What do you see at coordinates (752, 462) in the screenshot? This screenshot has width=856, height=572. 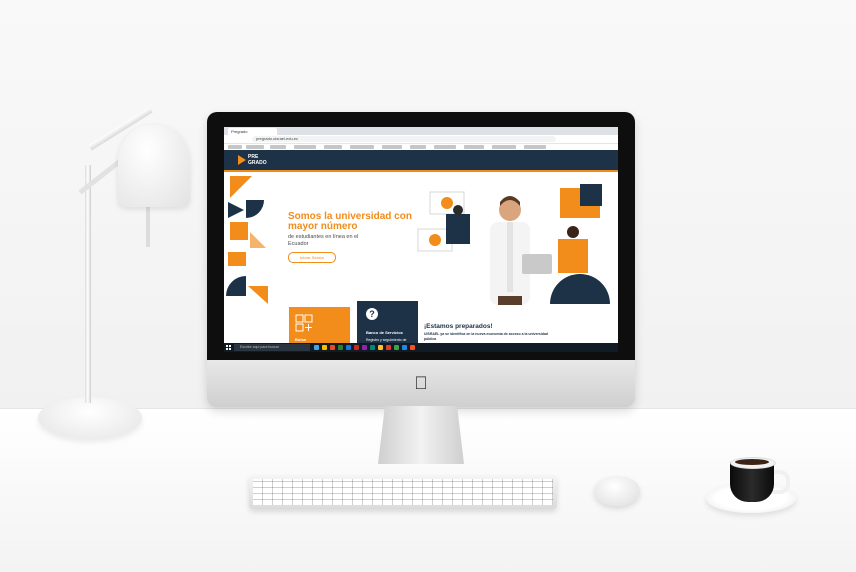 I see `coffee` at bounding box center [752, 462].